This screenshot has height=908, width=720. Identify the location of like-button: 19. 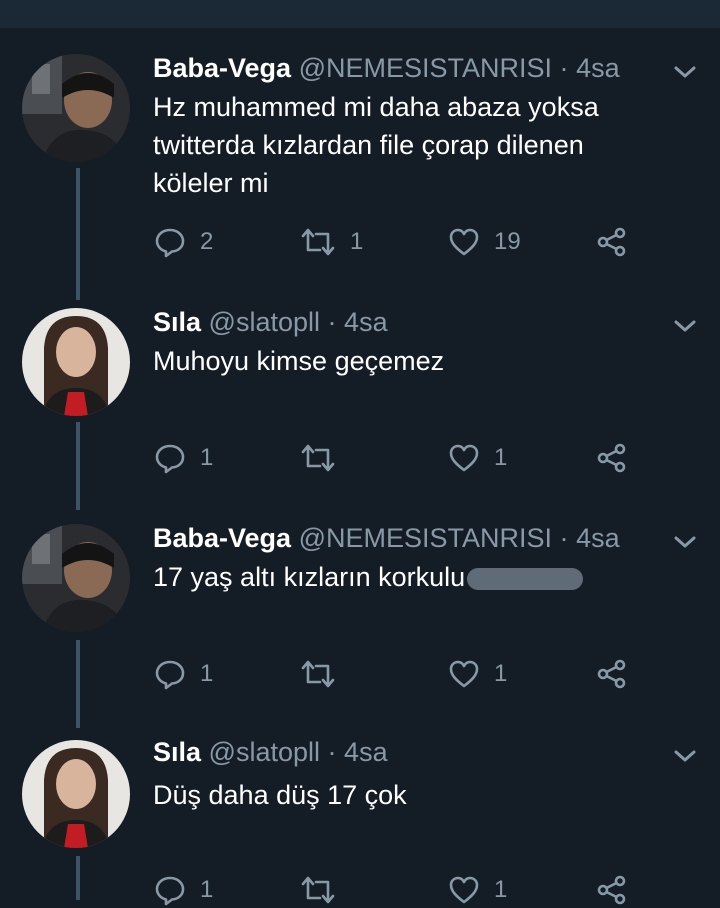
(484, 242).